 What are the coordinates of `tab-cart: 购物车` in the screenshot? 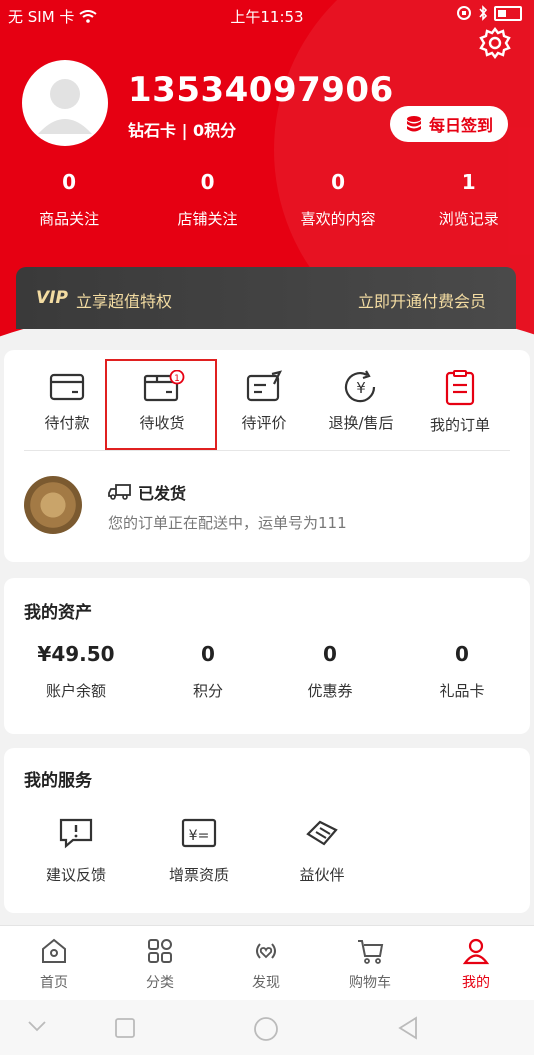 It's located at (370, 964).